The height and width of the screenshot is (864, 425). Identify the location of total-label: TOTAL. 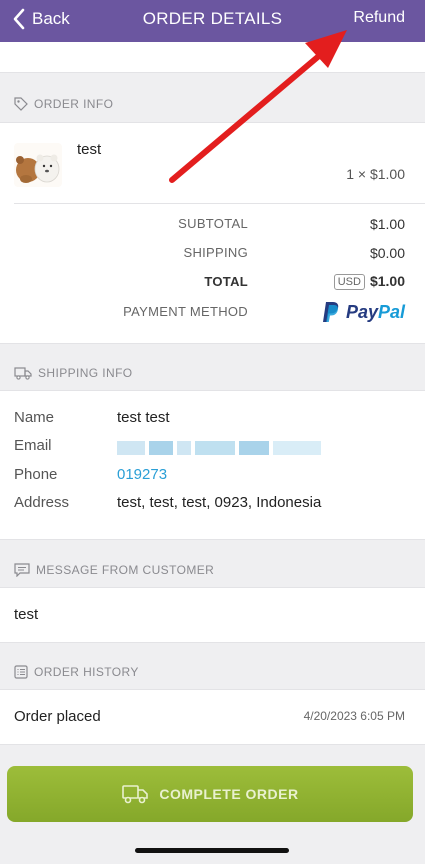
(226, 281).